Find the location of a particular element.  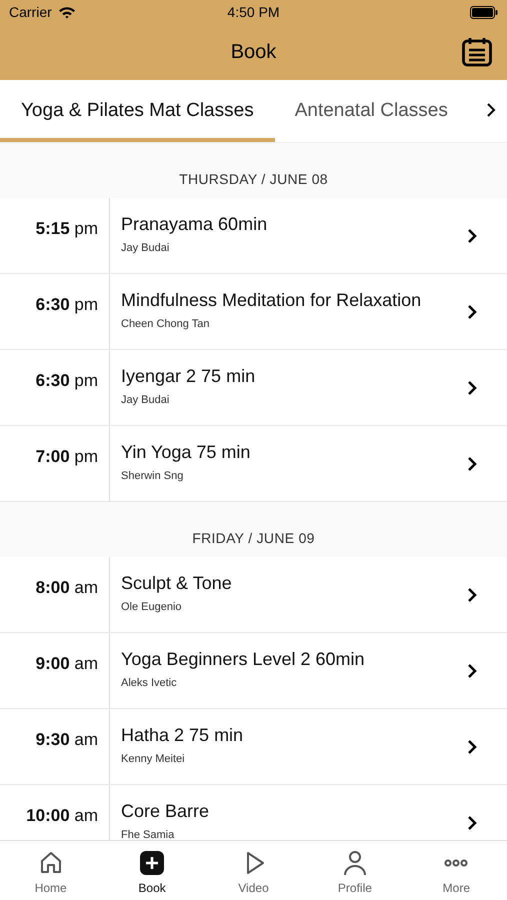

class-row: 6:30 pm Iyengar 2 75 min Jay Budai is located at coordinates (253, 388).